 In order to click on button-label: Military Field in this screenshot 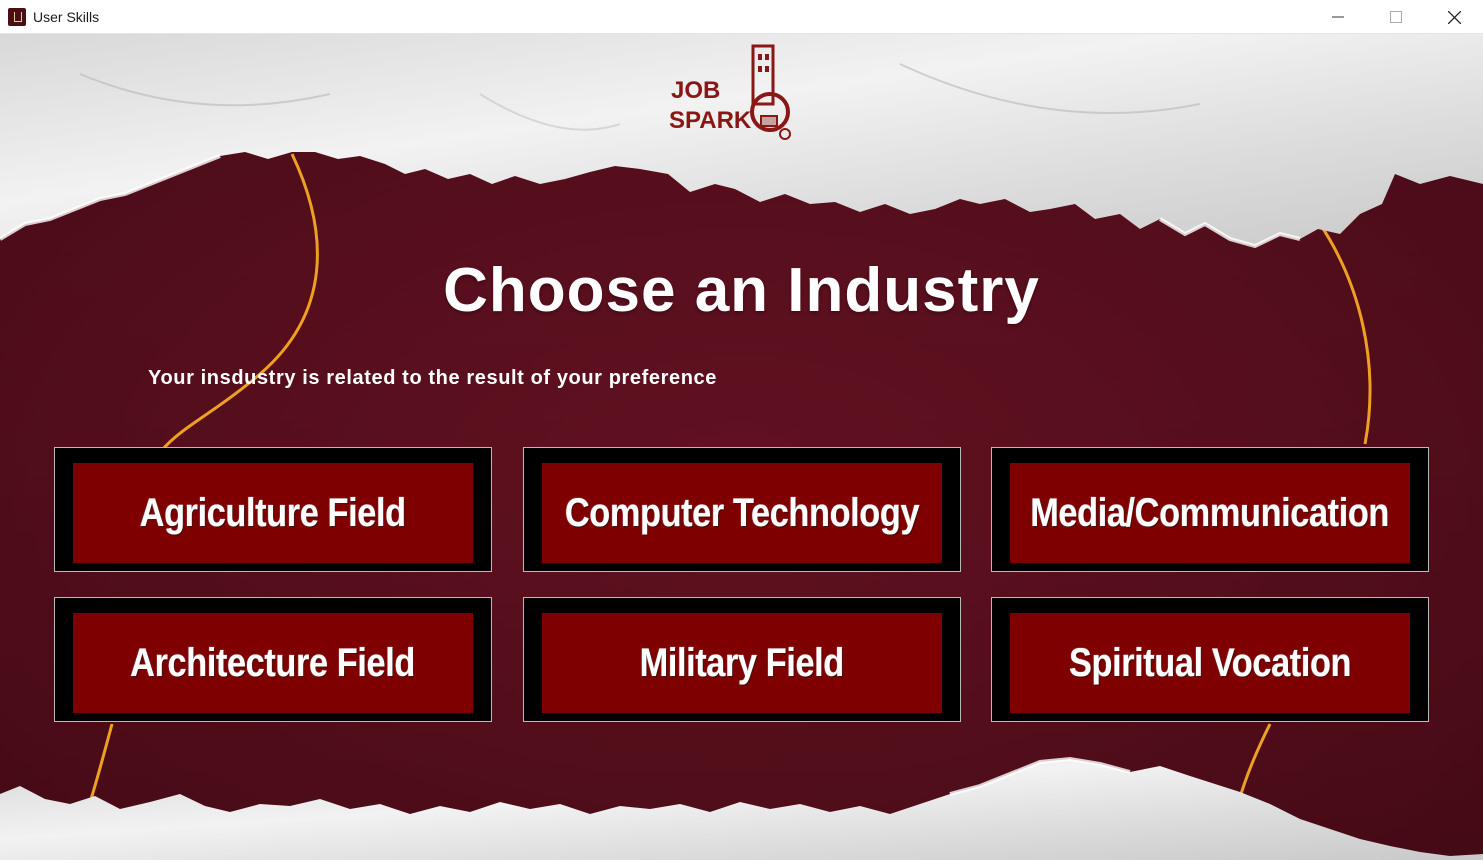, I will do `click(742, 662)`.